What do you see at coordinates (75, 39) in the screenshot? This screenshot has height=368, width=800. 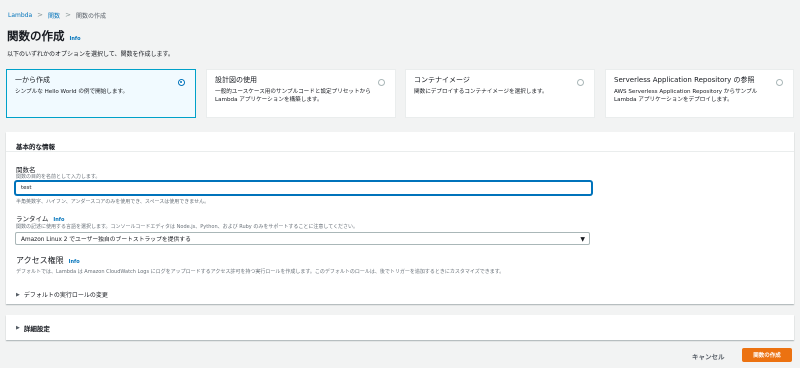 I see `title-info-link: Info` at bounding box center [75, 39].